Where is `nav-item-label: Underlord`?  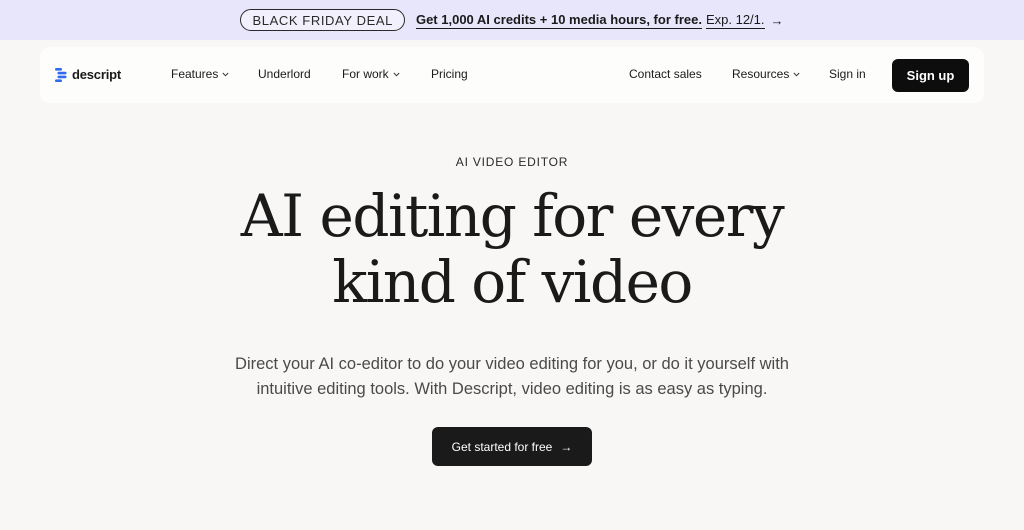
nav-item-label: Underlord is located at coordinates (284, 74).